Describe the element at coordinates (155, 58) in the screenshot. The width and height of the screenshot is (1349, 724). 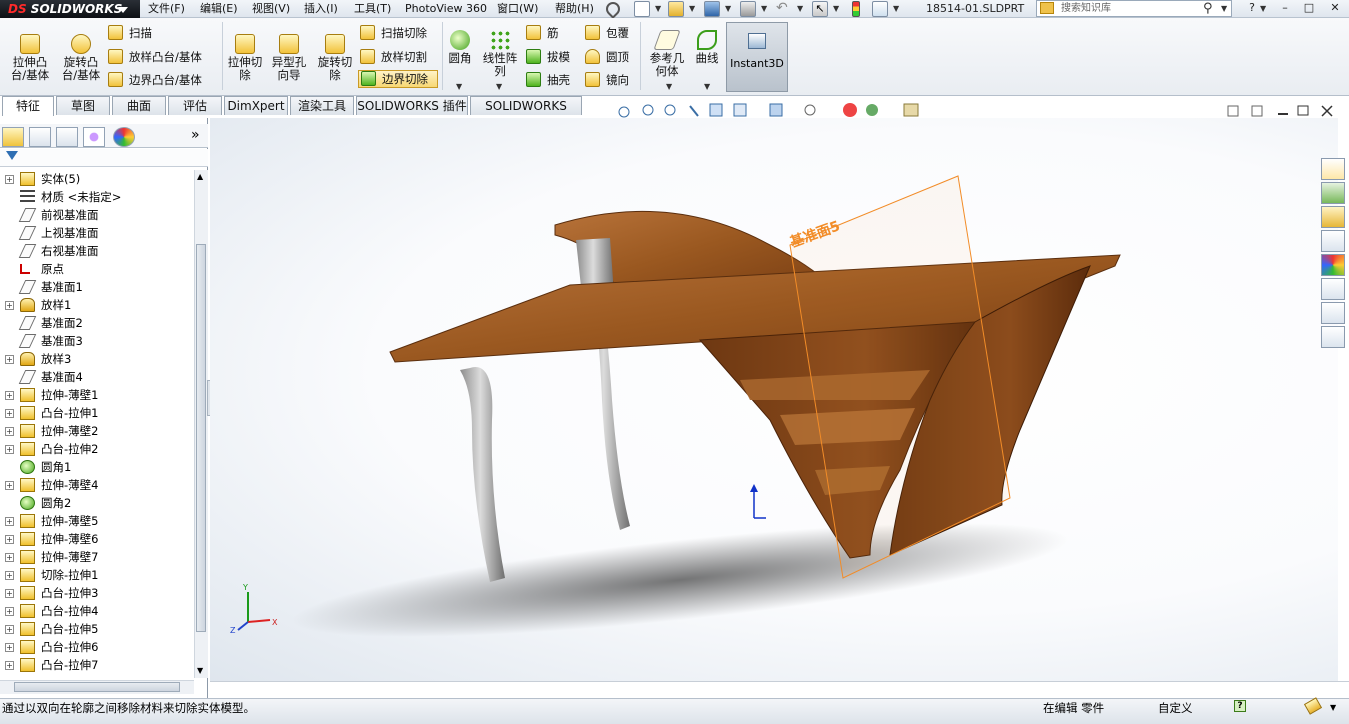
I see `loft-boss-button: 放样凸台/基体` at that location.